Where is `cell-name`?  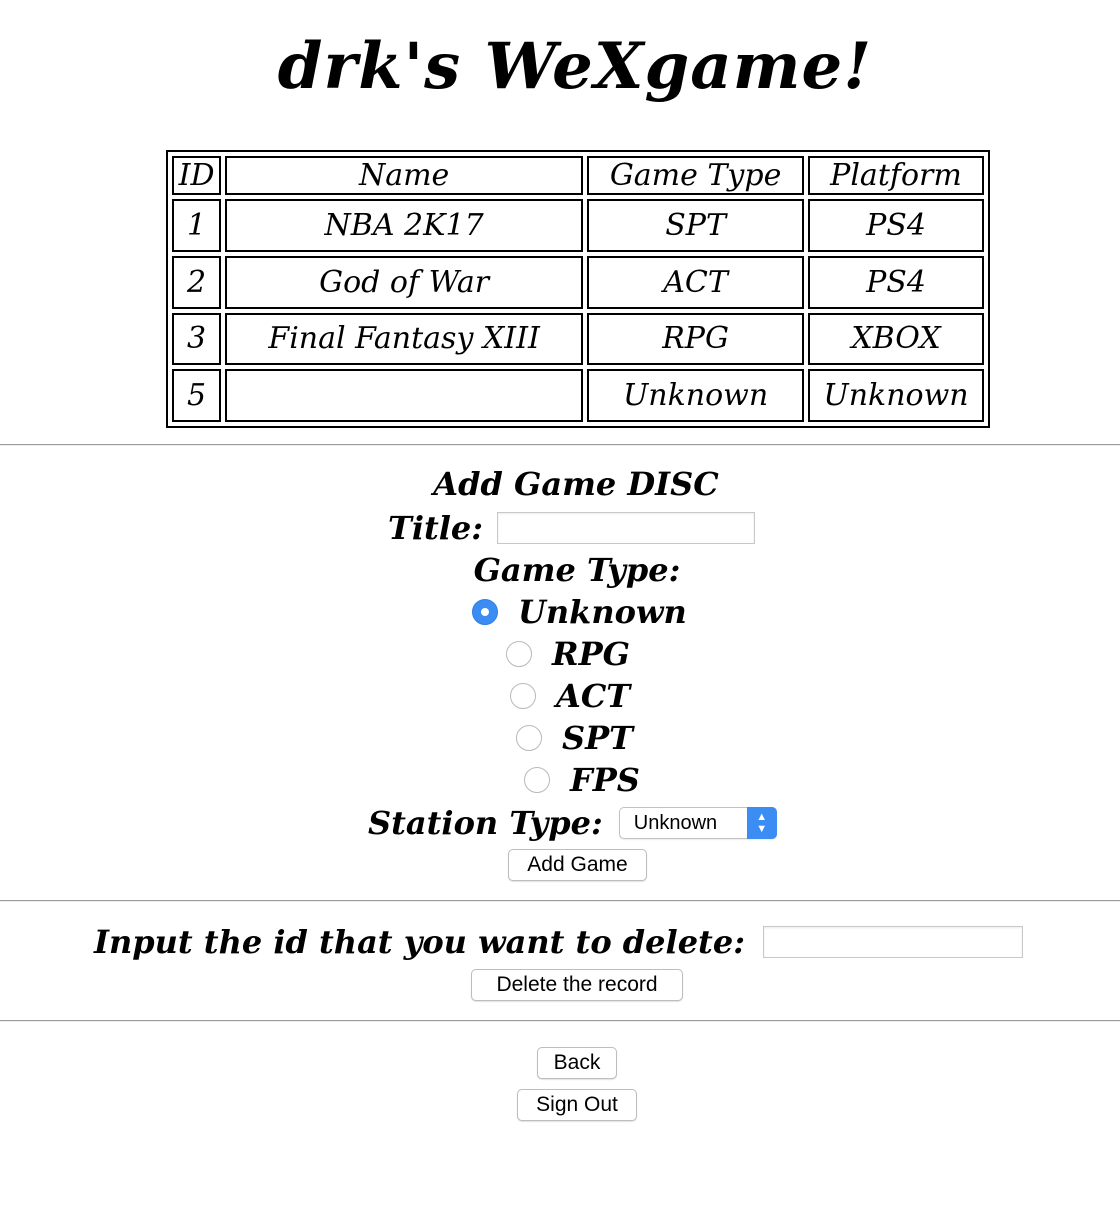 cell-name is located at coordinates (404, 395).